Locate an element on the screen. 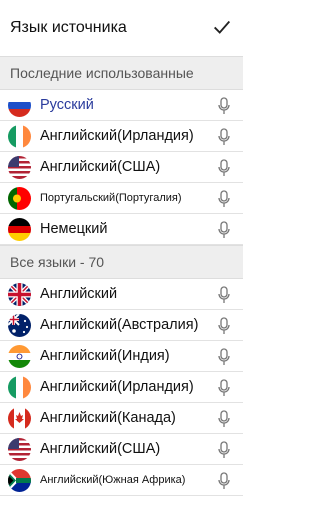 This screenshot has height=512, width=320. header: Язык источника is located at coordinates (121, 28).